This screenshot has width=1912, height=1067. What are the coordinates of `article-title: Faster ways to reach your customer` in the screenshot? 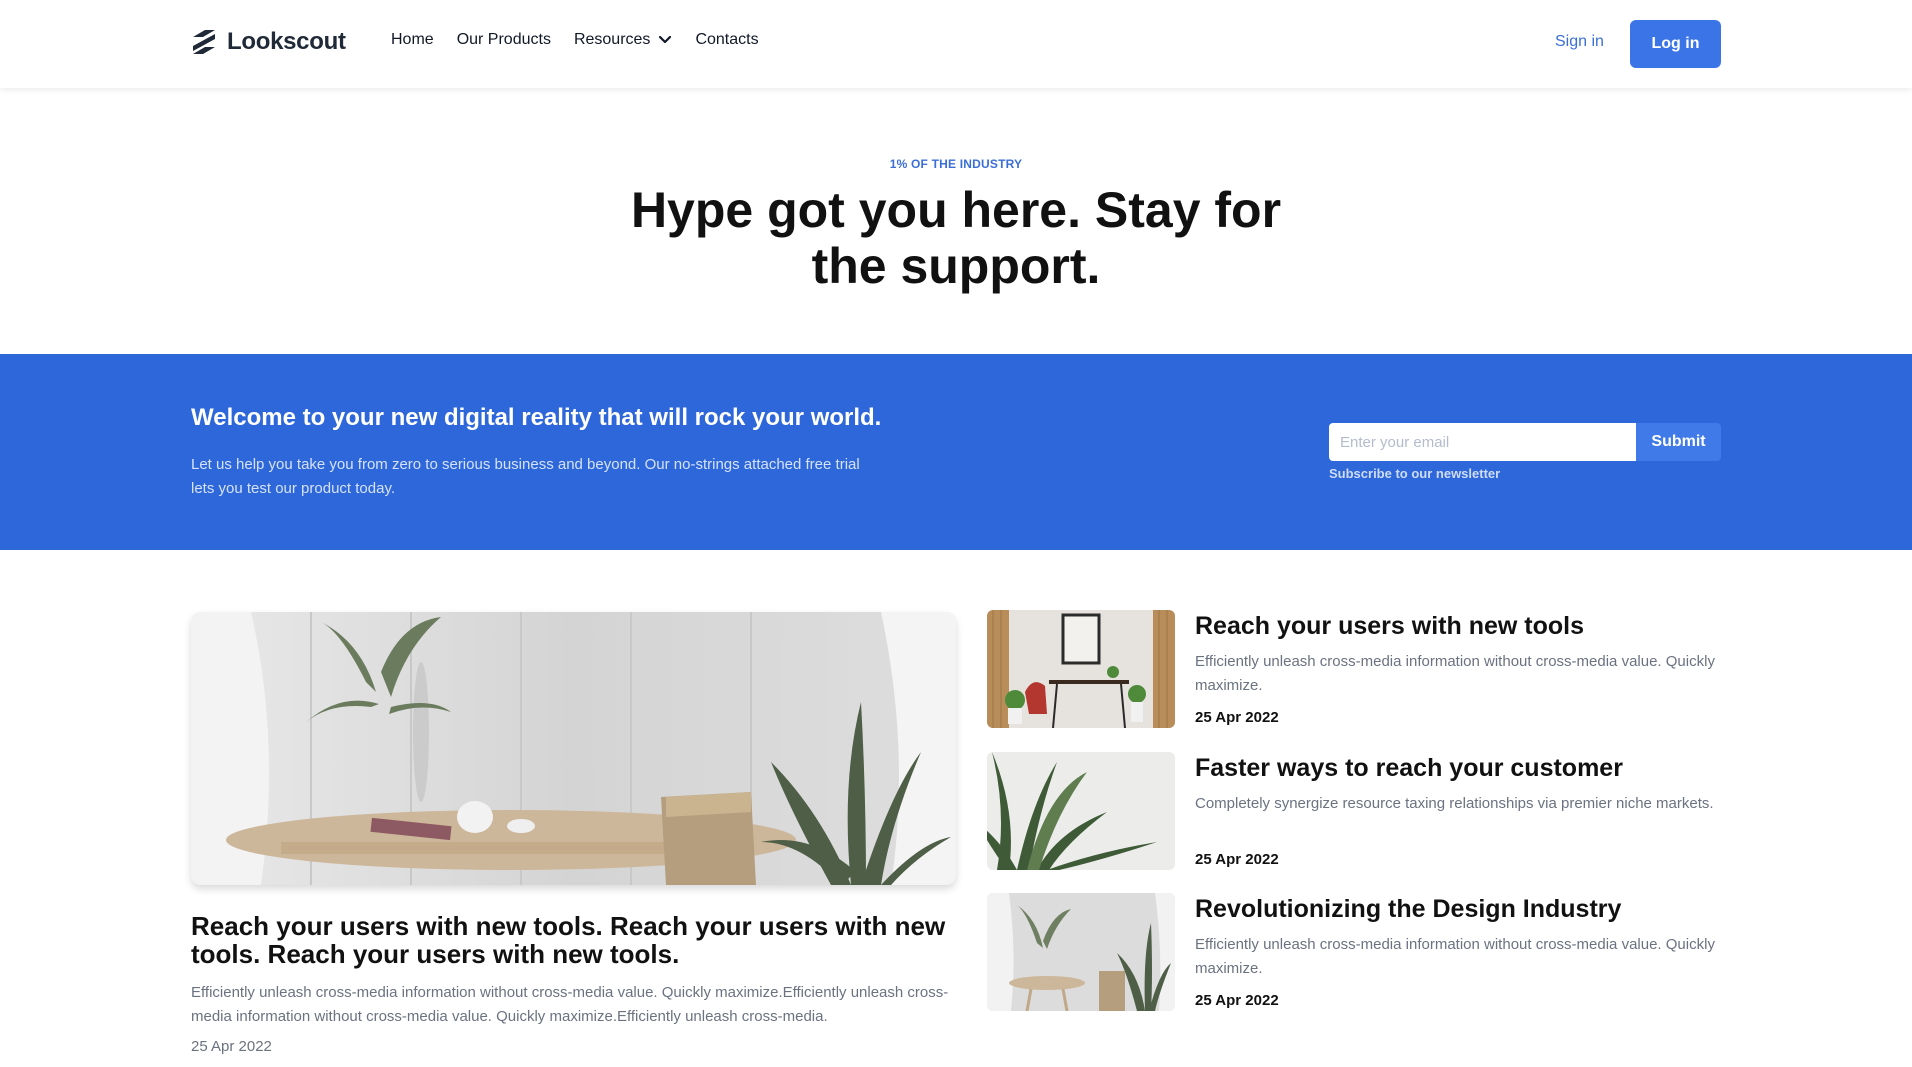 It's located at (1409, 768).